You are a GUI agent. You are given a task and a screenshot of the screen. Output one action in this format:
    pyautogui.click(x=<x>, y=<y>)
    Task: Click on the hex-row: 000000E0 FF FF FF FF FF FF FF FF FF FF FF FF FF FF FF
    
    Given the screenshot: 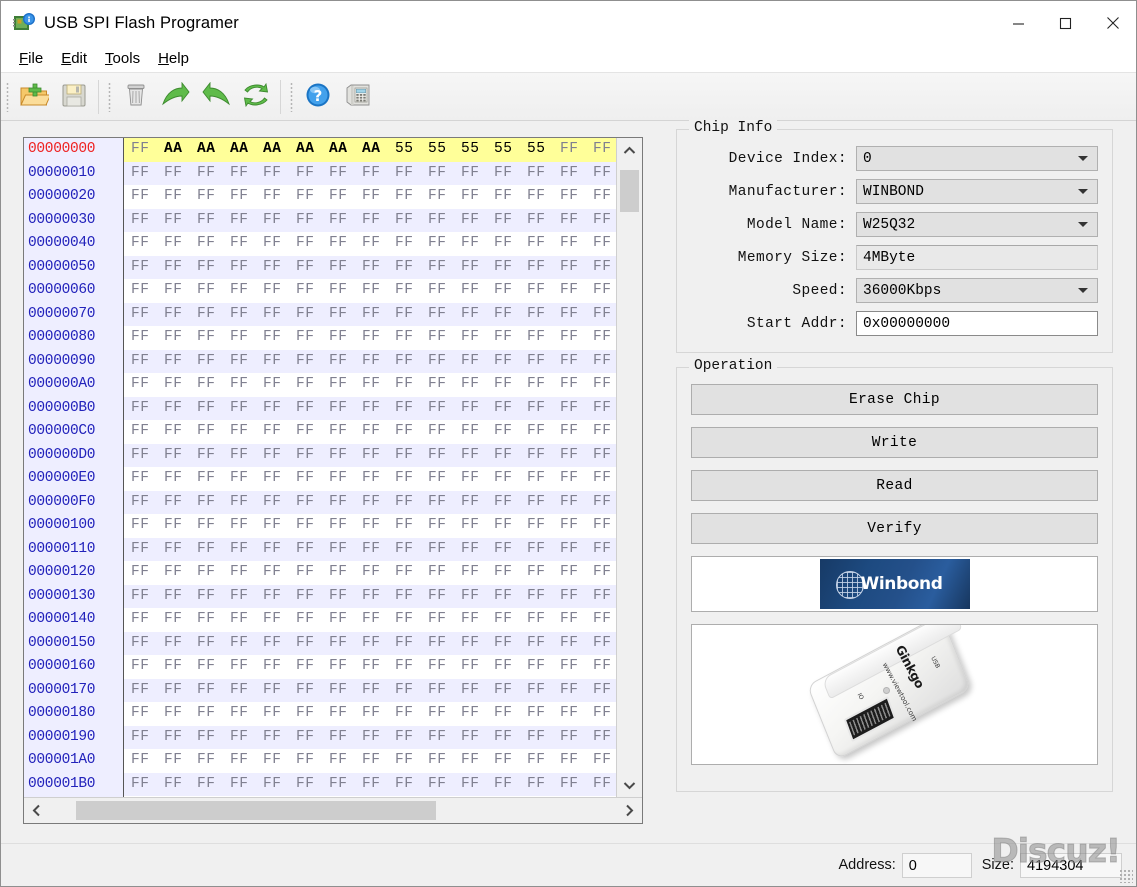 What is the action you would take?
    pyautogui.click(x=320, y=479)
    